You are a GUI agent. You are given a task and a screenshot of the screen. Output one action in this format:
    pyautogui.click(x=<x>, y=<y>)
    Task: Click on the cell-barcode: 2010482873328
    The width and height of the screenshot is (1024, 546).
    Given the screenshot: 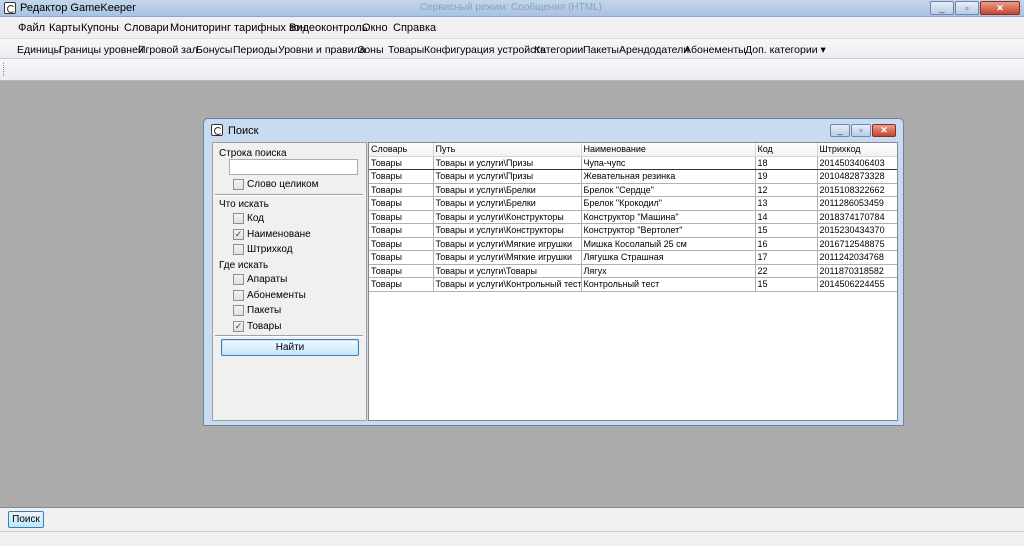 What is the action you would take?
    pyautogui.click(x=857, y=176)
    